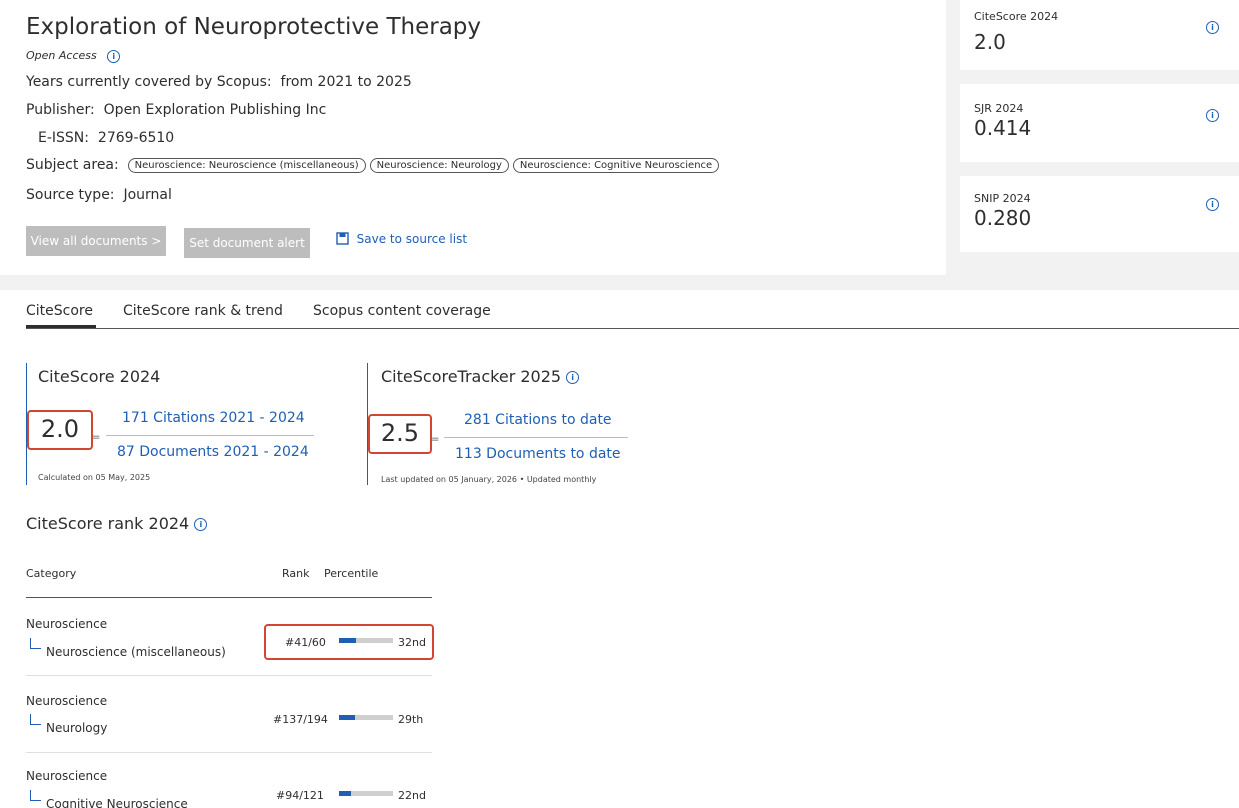 The image size is (1239, 808). What do you see at coordinates (412, 795) in the screenshot?
I see `row-percentile: 22nd` at bounding box center [412, 795].